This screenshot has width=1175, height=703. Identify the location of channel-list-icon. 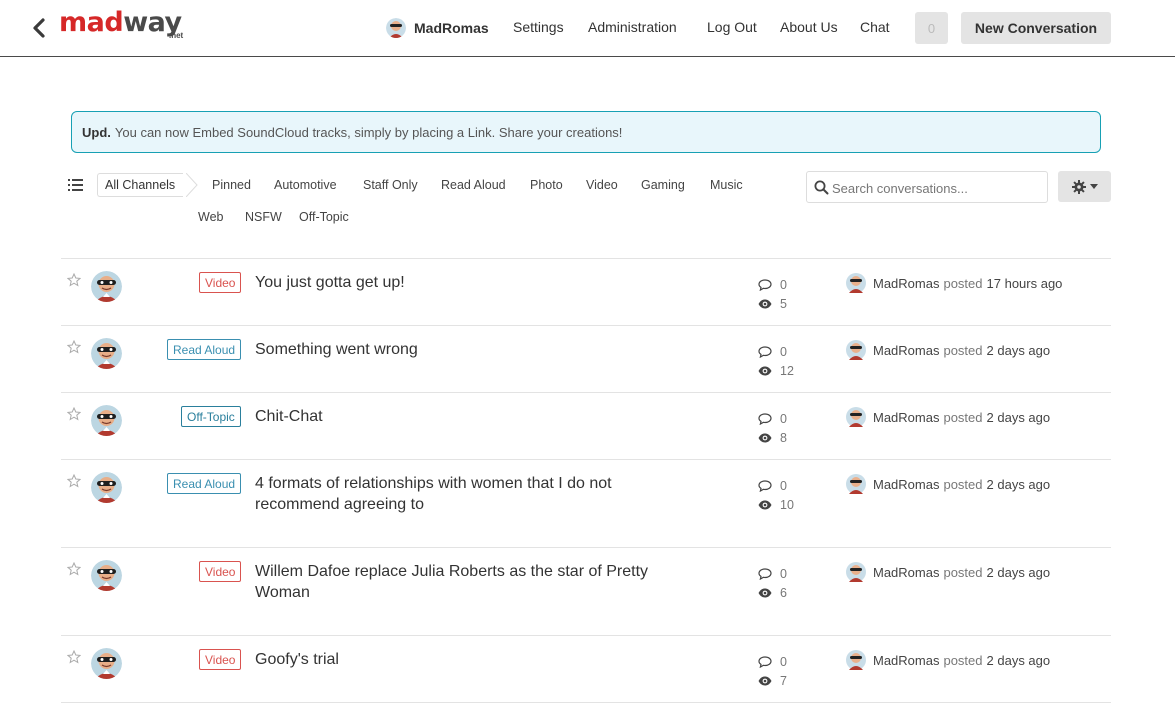
(75, 185).